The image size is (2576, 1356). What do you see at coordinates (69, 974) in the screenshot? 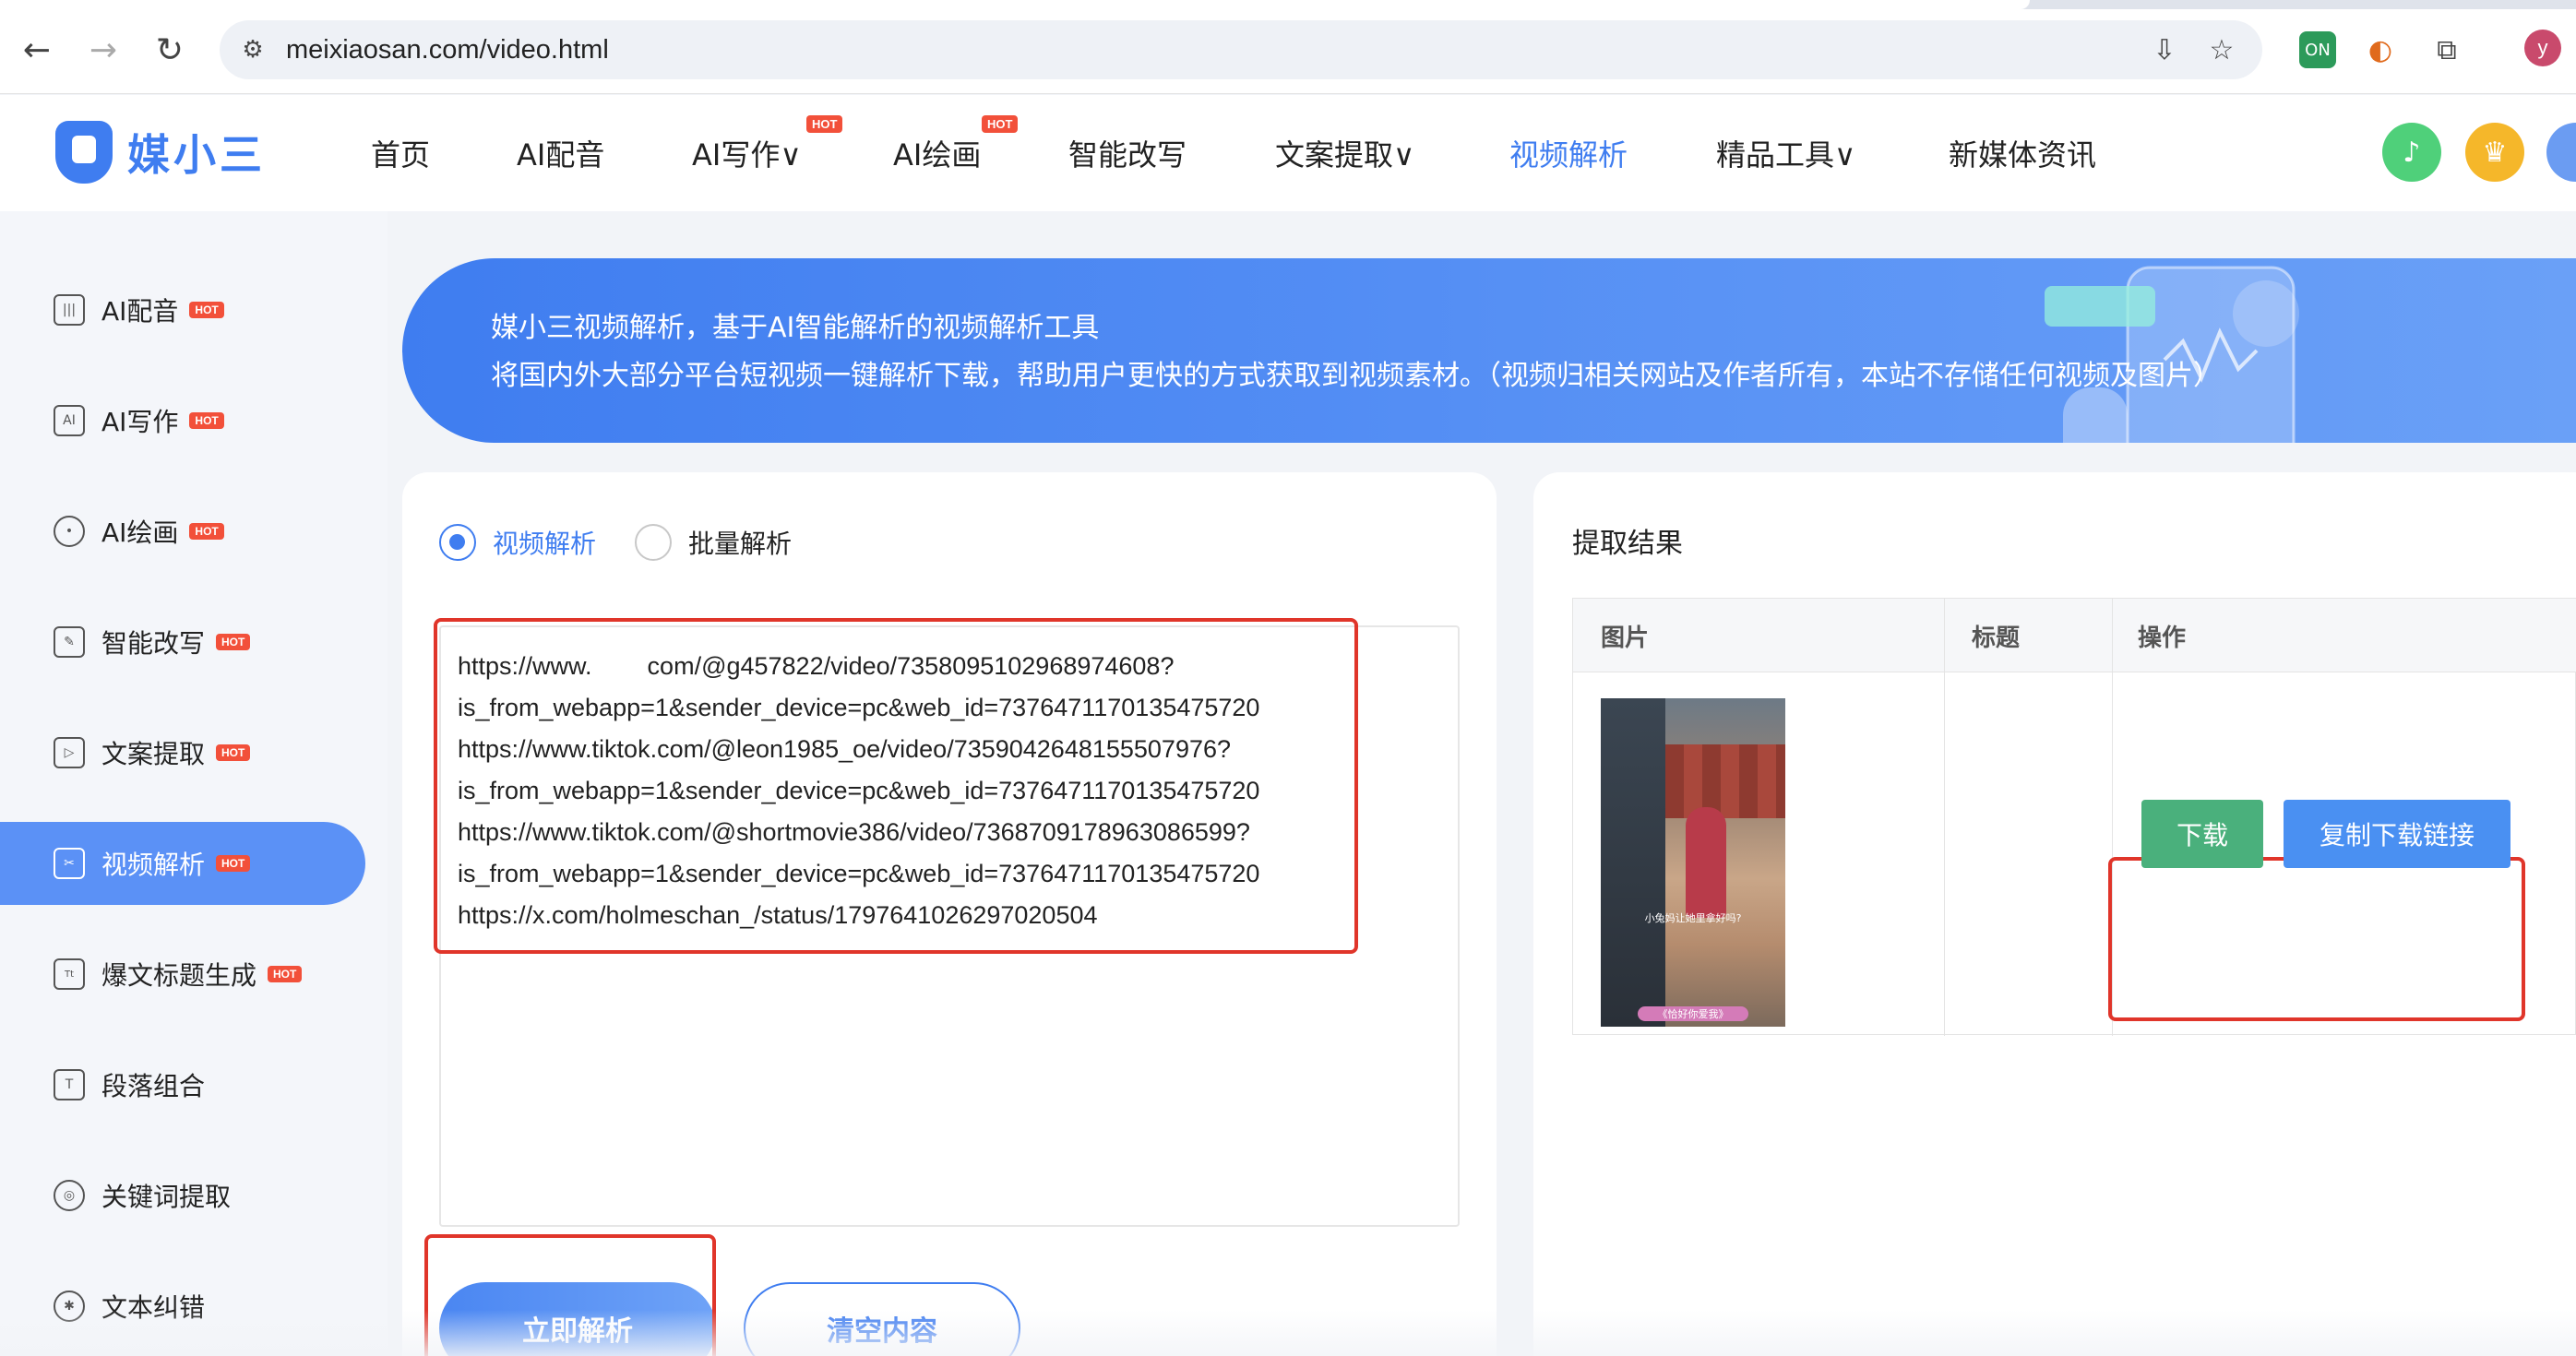
I see `title-icon: Tt` at bounding box center [69, 974].